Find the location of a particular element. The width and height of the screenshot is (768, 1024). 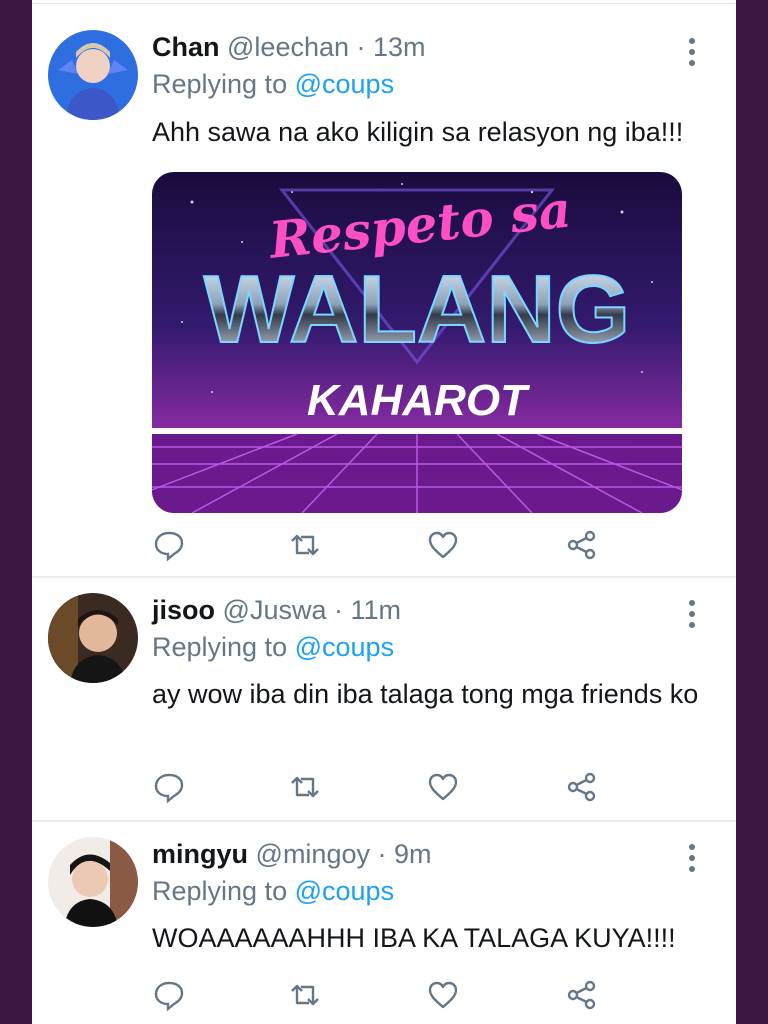

avatar-jisoo is located at coordinates (93, 638).